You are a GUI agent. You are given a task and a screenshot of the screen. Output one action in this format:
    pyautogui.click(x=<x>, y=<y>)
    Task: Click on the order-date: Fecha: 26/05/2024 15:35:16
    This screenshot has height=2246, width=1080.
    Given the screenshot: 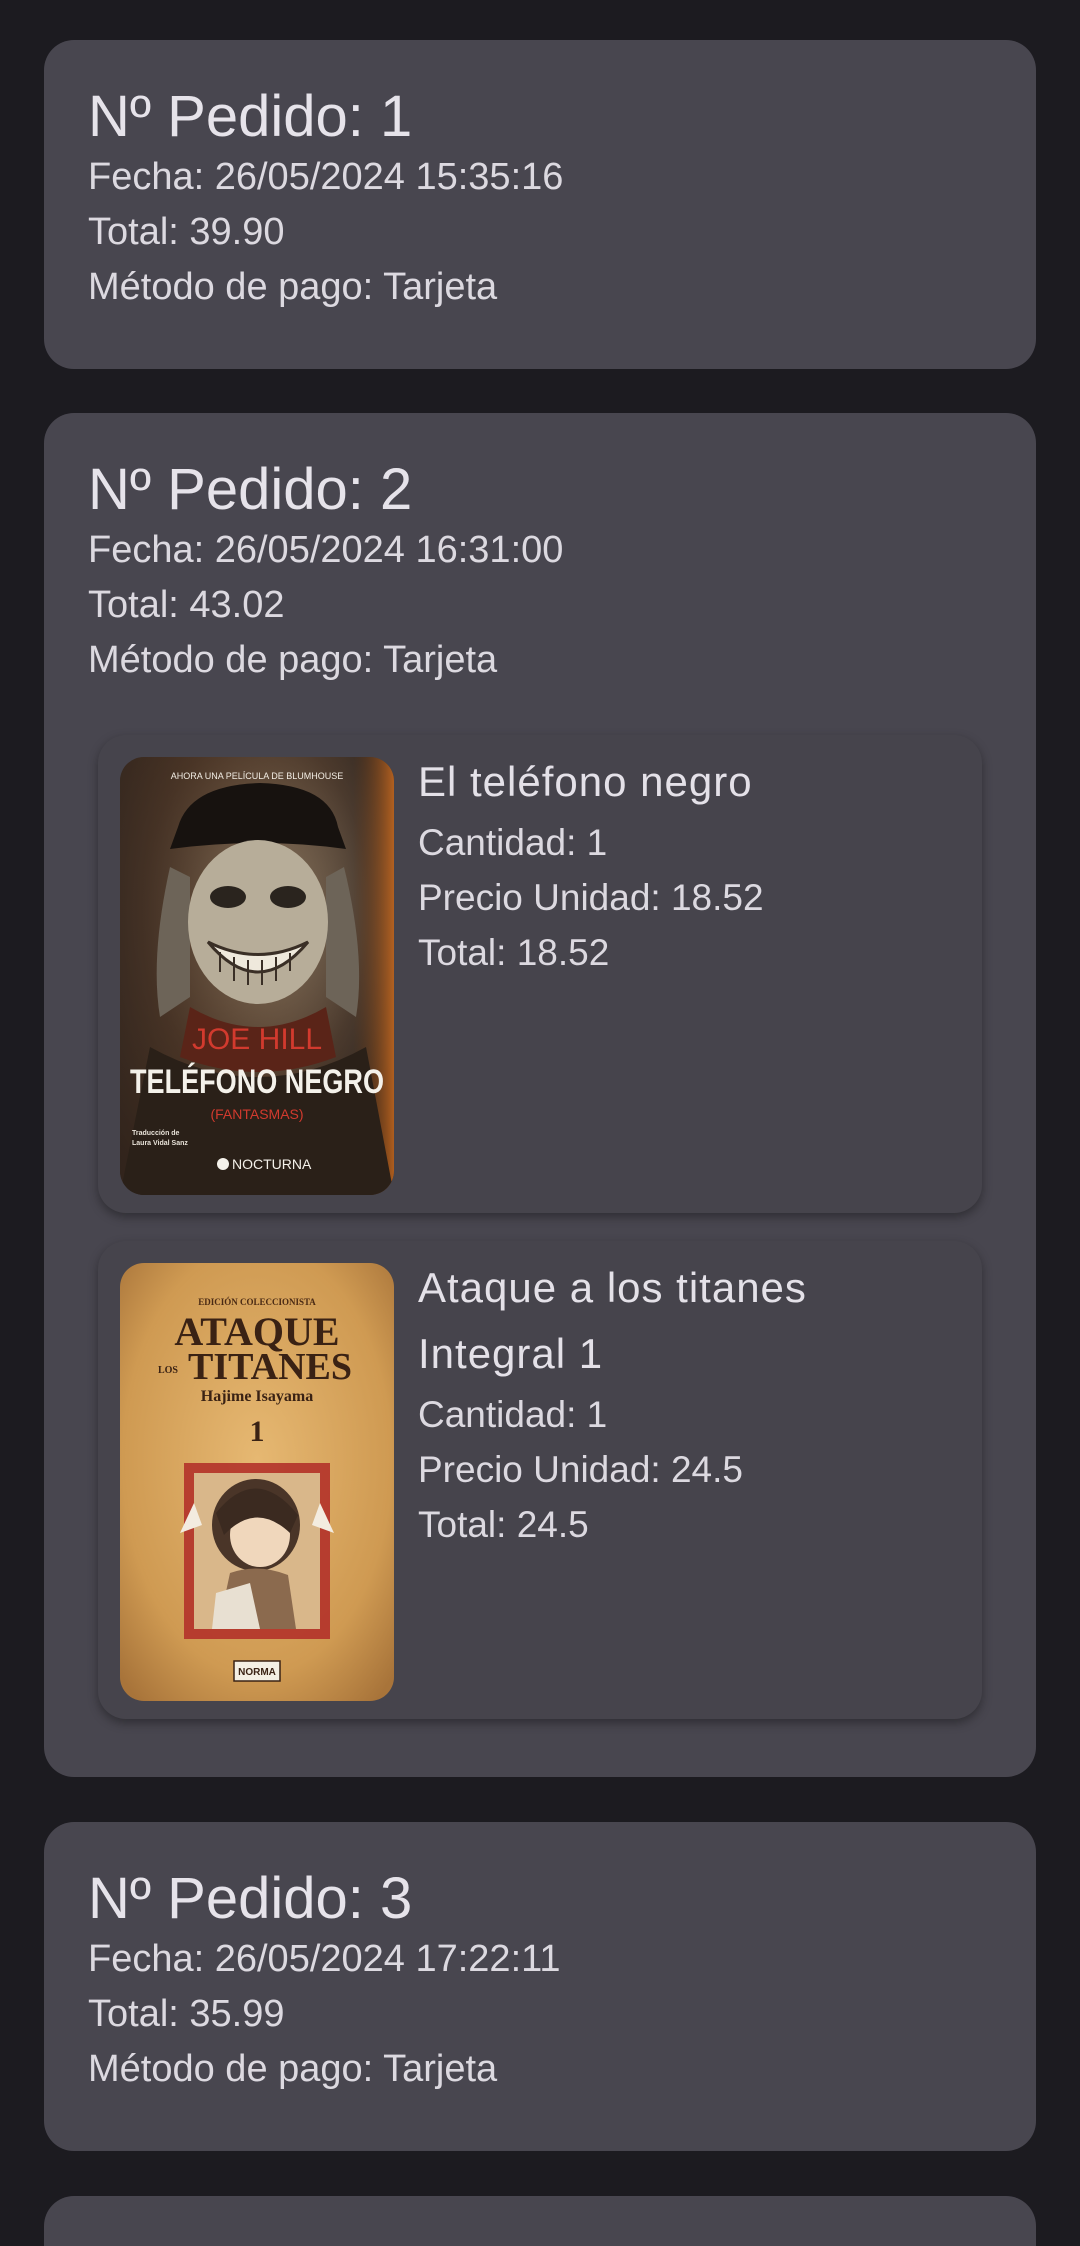 What is the action you would take?
    pyautogui.click(x=326, y=177)
    